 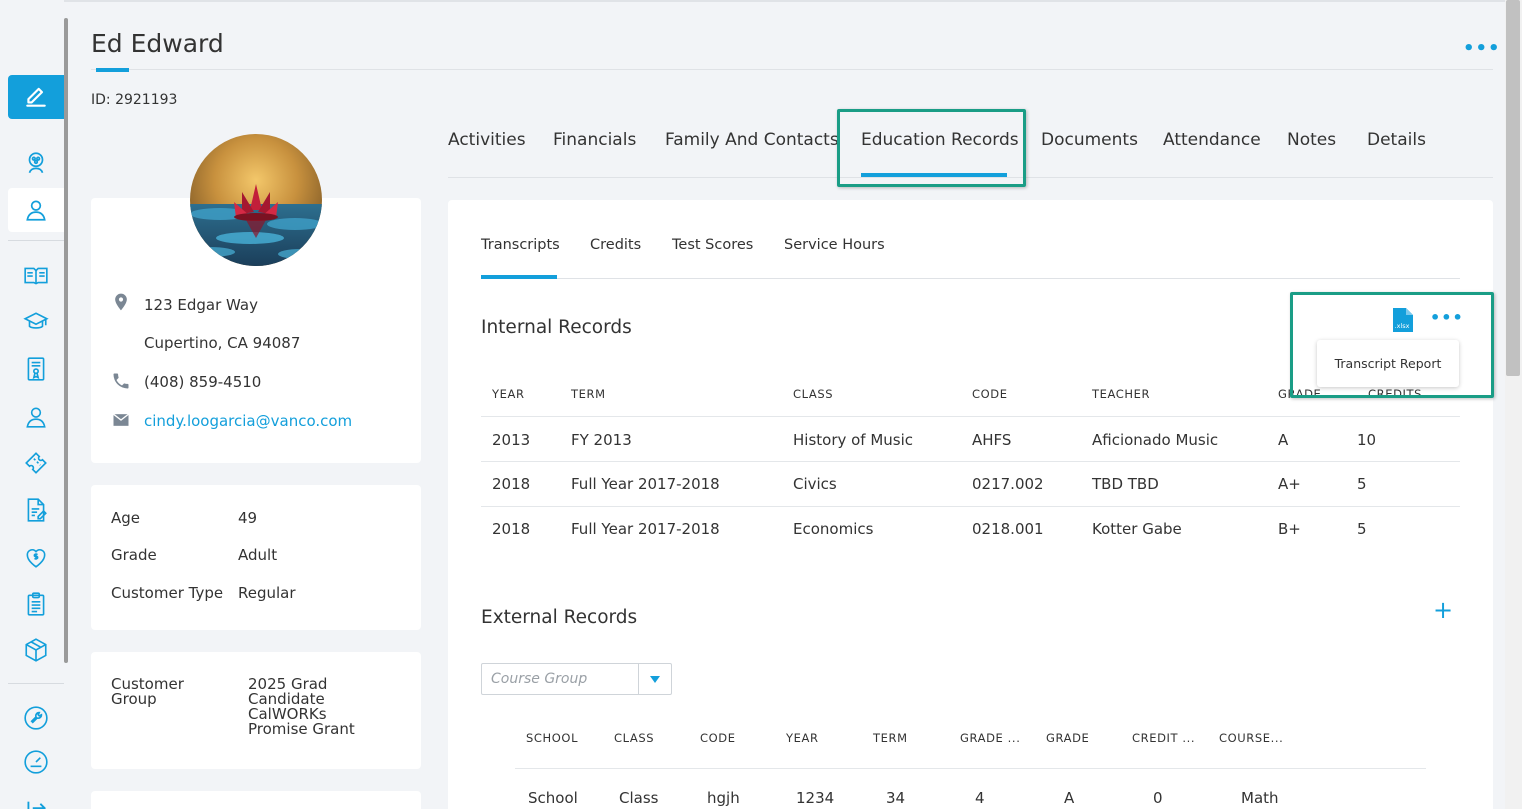 What do you see at coordinates (1121, 394) in the screenshot?
I see `col-teacher: TEACHER` at bounding box center [1121, 394].